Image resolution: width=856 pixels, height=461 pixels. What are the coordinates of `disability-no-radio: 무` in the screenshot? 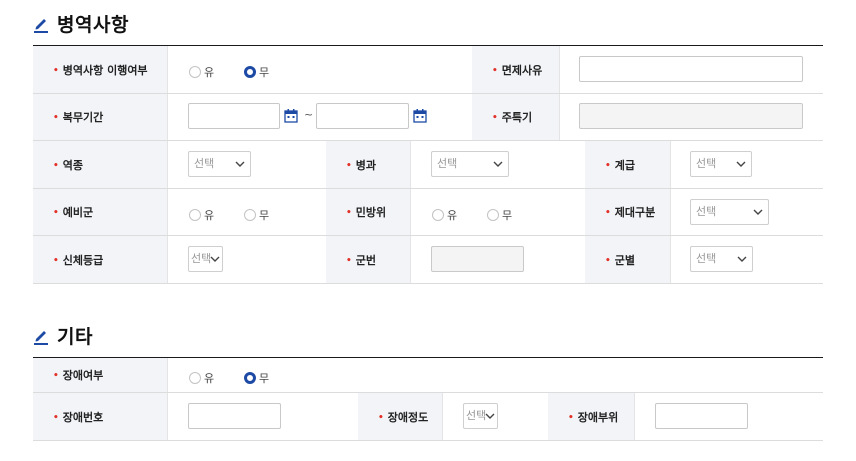 It's located at (256, 378).